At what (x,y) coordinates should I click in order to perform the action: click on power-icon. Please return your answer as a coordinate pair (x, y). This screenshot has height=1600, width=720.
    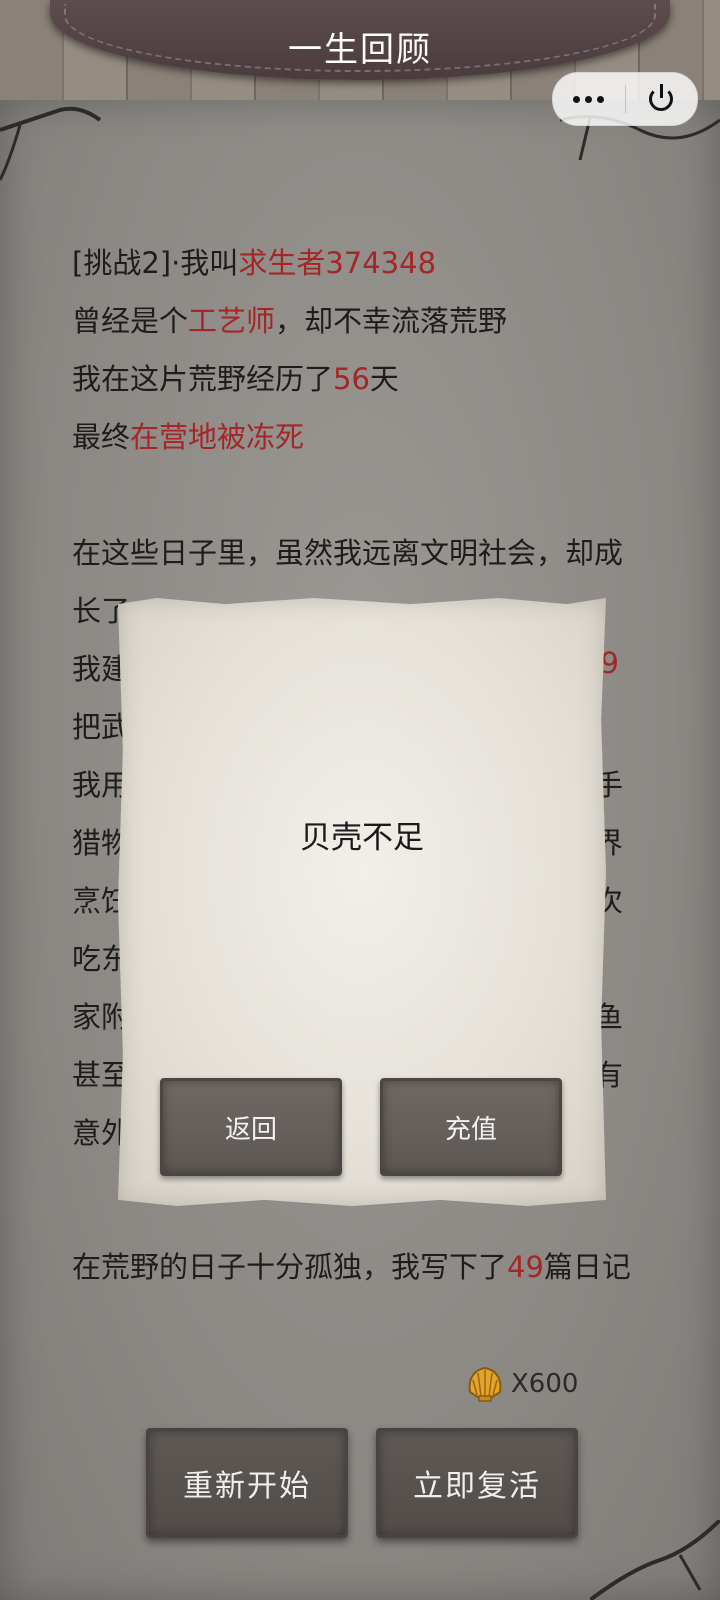
    Looking at the image, I should click on (661, 97).